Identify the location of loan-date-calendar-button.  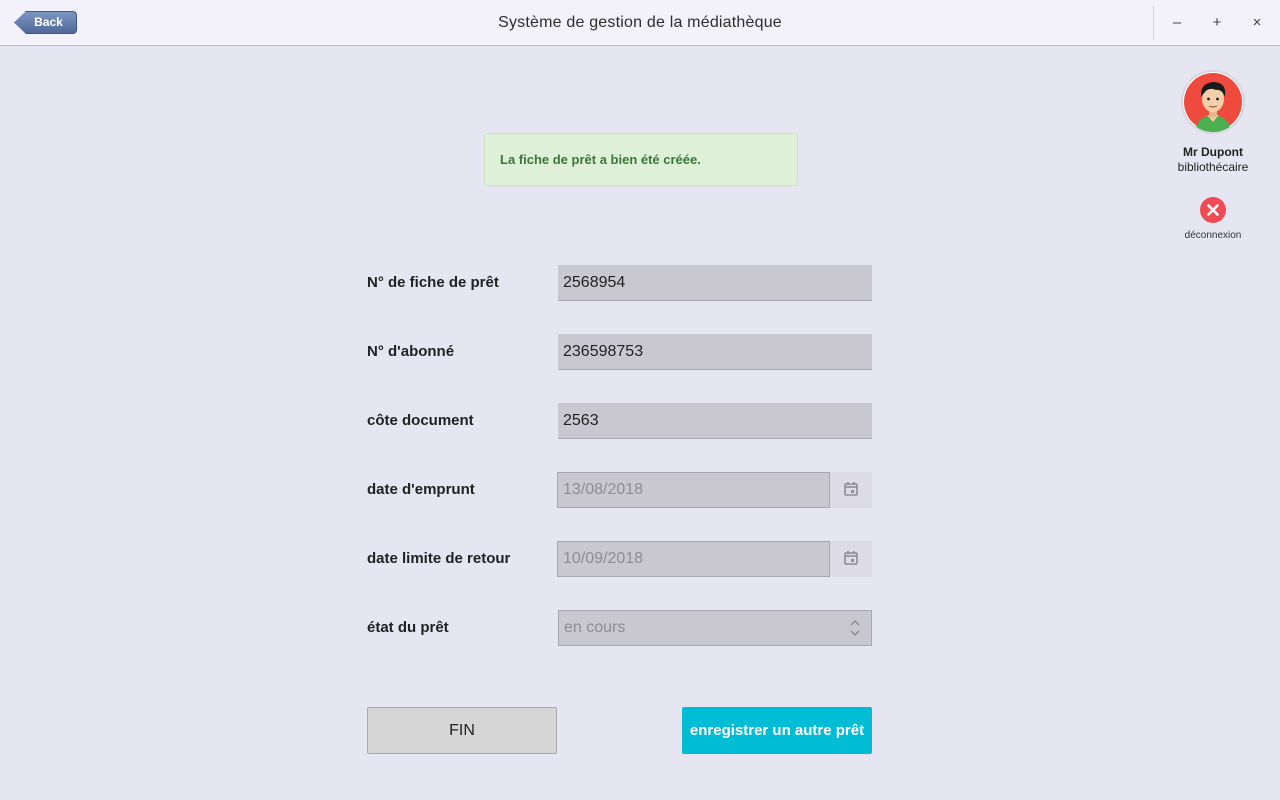
(851, 490).